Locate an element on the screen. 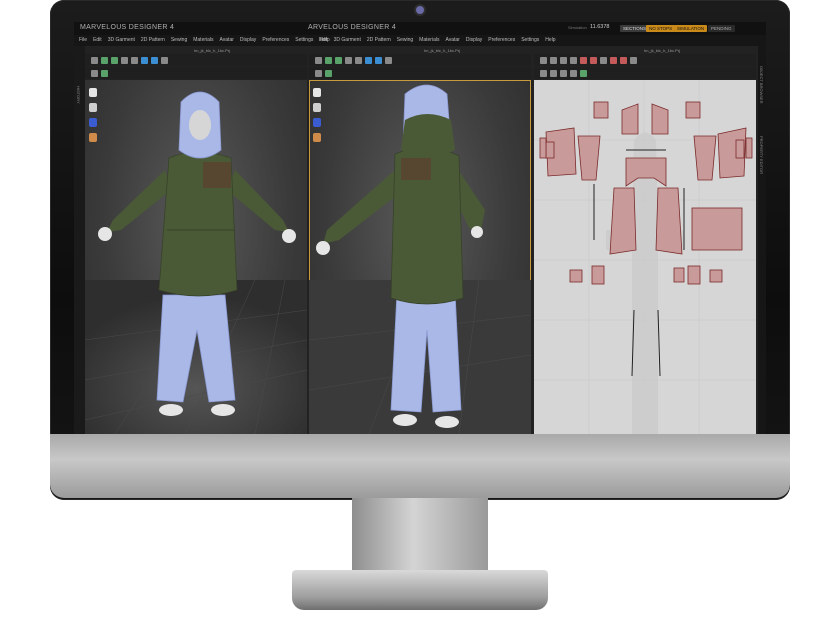  monitor-chin is located at coordinates (420, 466).